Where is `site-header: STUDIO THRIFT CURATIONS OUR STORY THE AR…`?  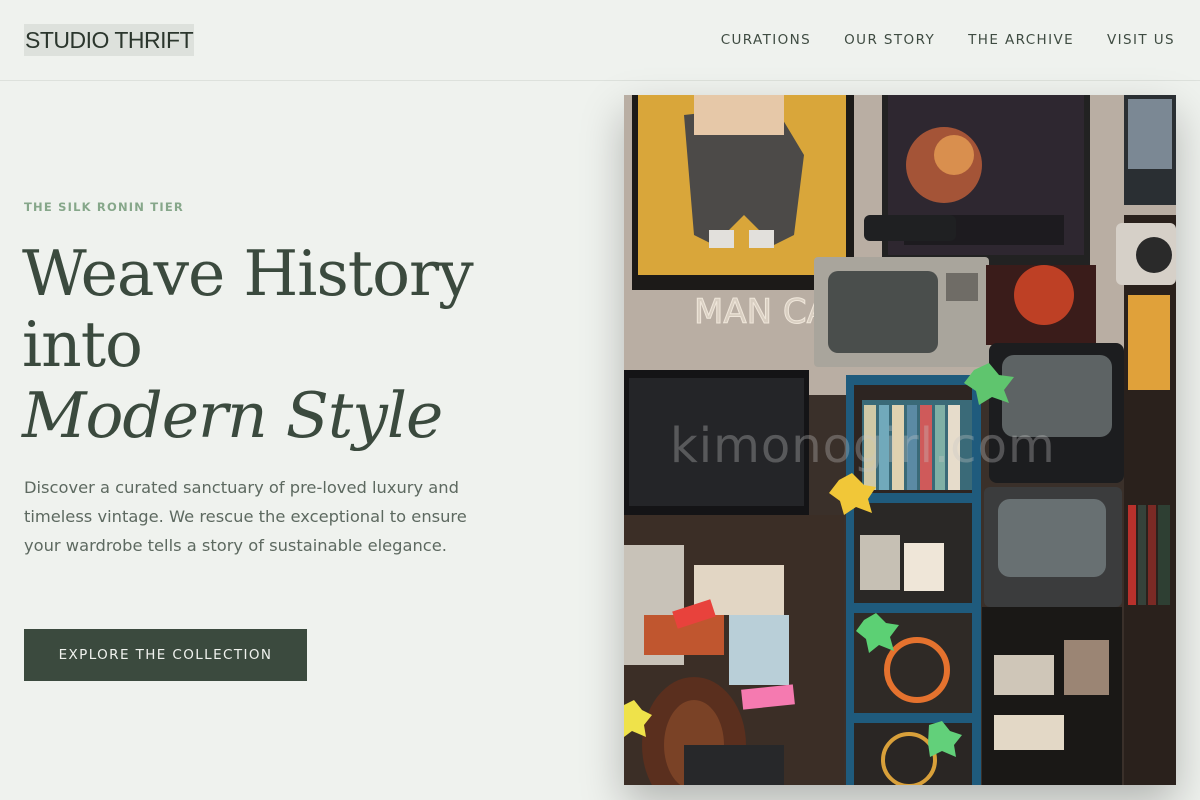
site-header: STUDIO THRIFT CURATIONS OUR STORY THE AR… is located at coordinates (600, 40).